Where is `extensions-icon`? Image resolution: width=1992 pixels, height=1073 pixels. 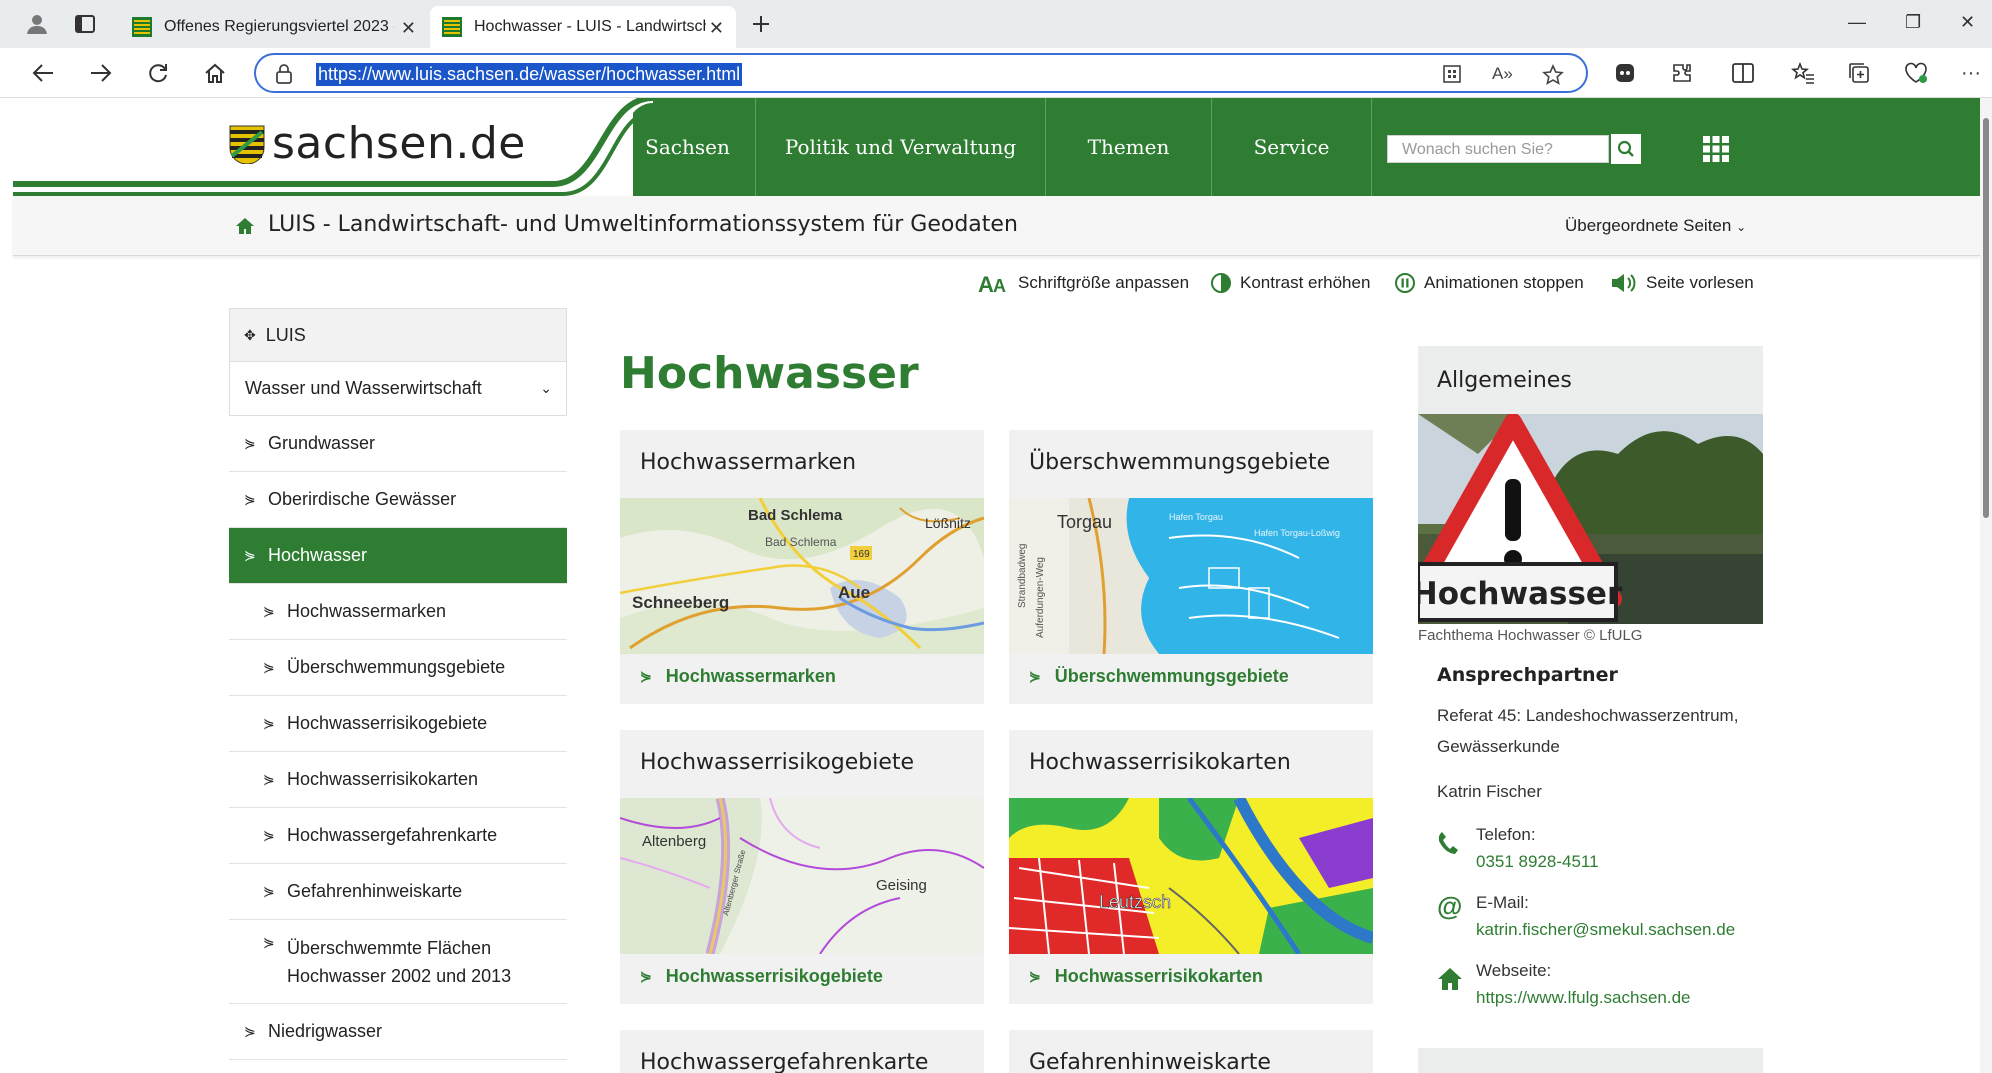 extensions-icon is located at coordinates (1682, 73).